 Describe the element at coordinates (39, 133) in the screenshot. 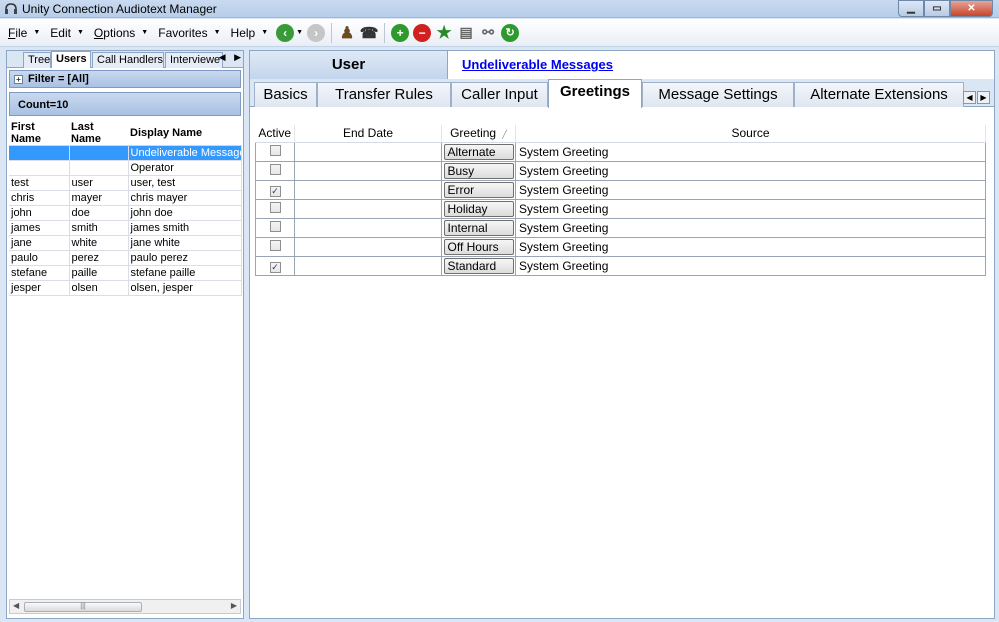

I see `column-header-first-name: First Name` at that location.